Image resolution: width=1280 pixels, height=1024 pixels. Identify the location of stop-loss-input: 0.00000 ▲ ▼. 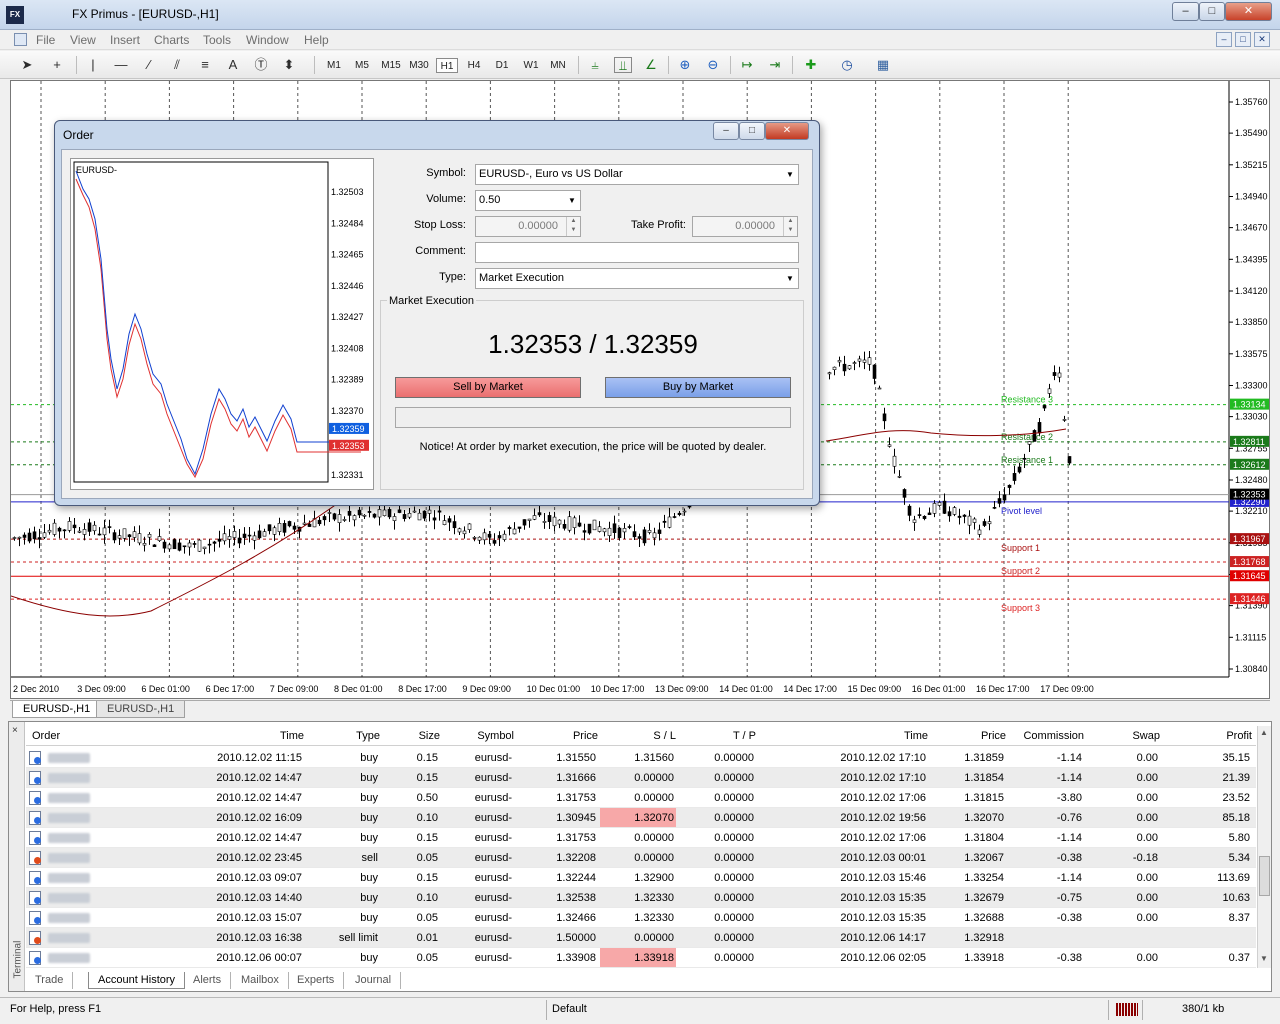
(528, 226).